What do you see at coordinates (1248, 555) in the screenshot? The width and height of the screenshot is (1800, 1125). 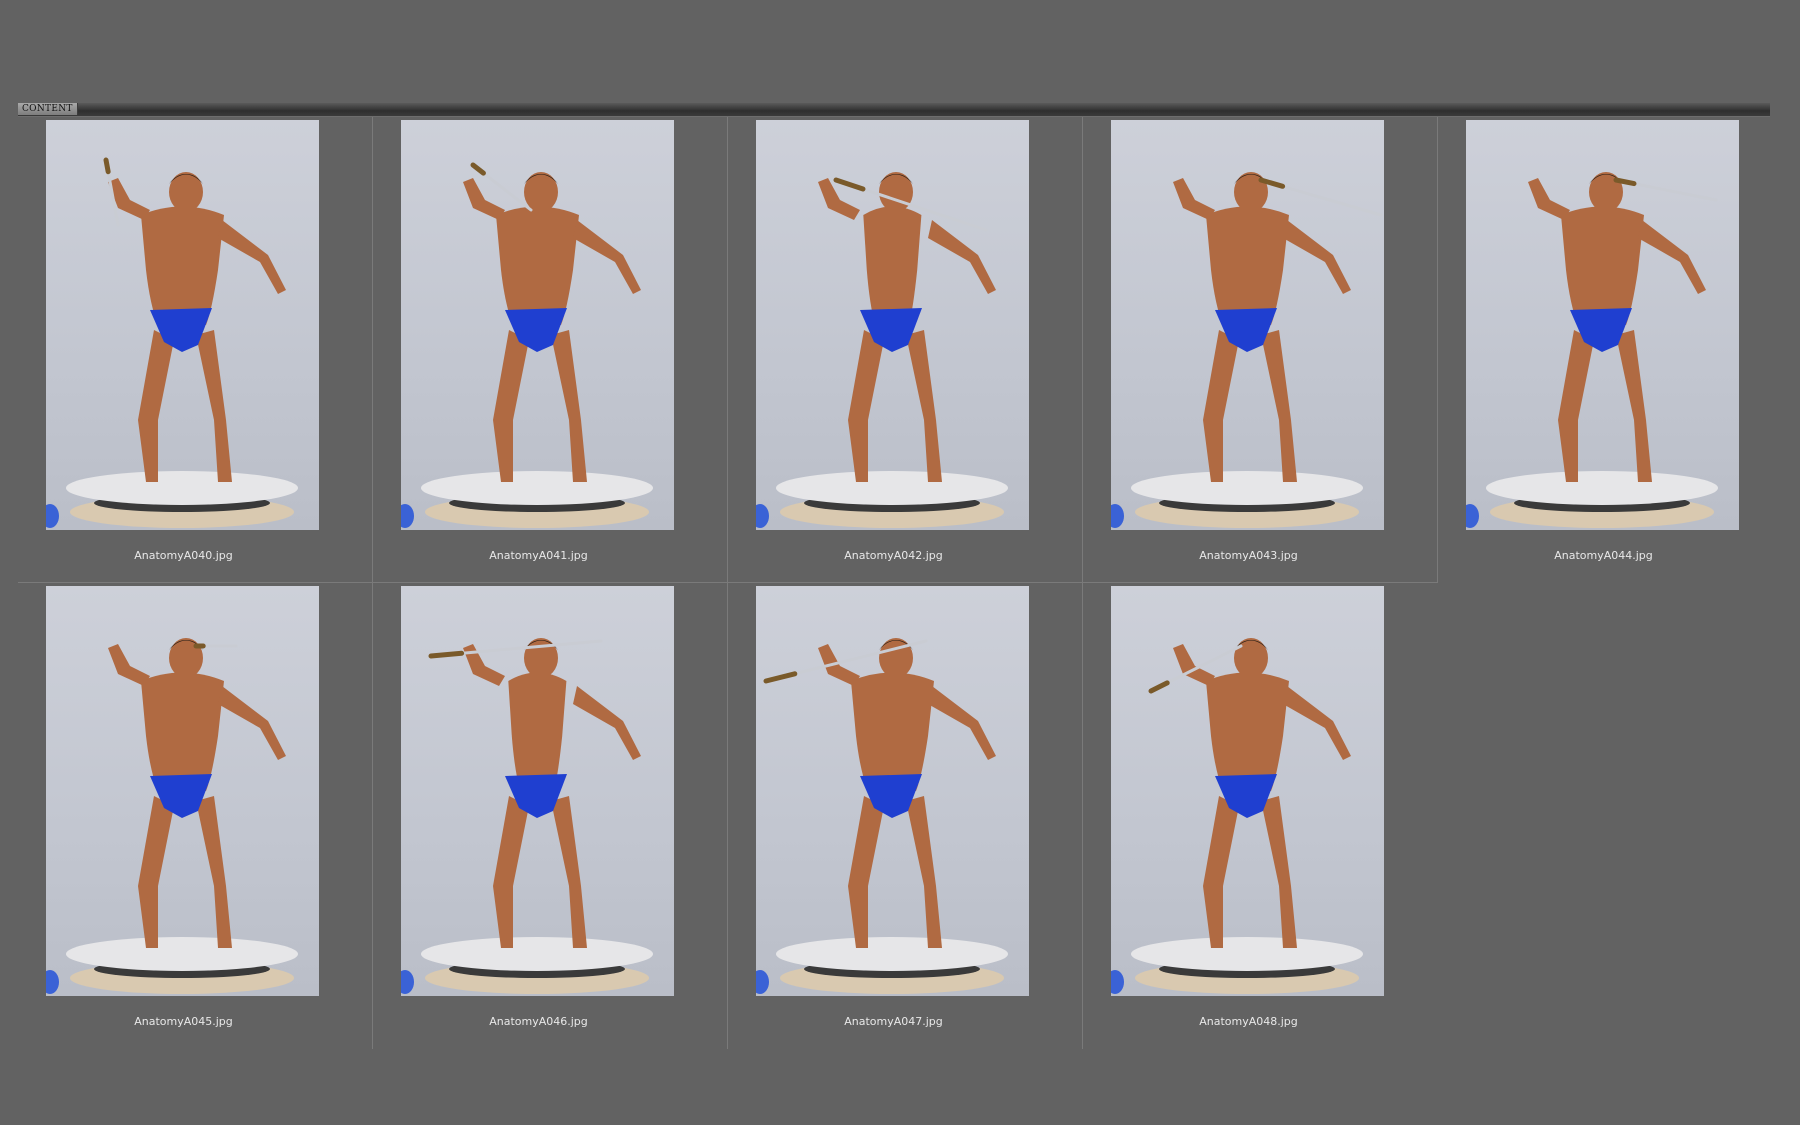 I see `thumbnail-filename: AnatomyA043.jpg` at bounding box center [1248, 555].